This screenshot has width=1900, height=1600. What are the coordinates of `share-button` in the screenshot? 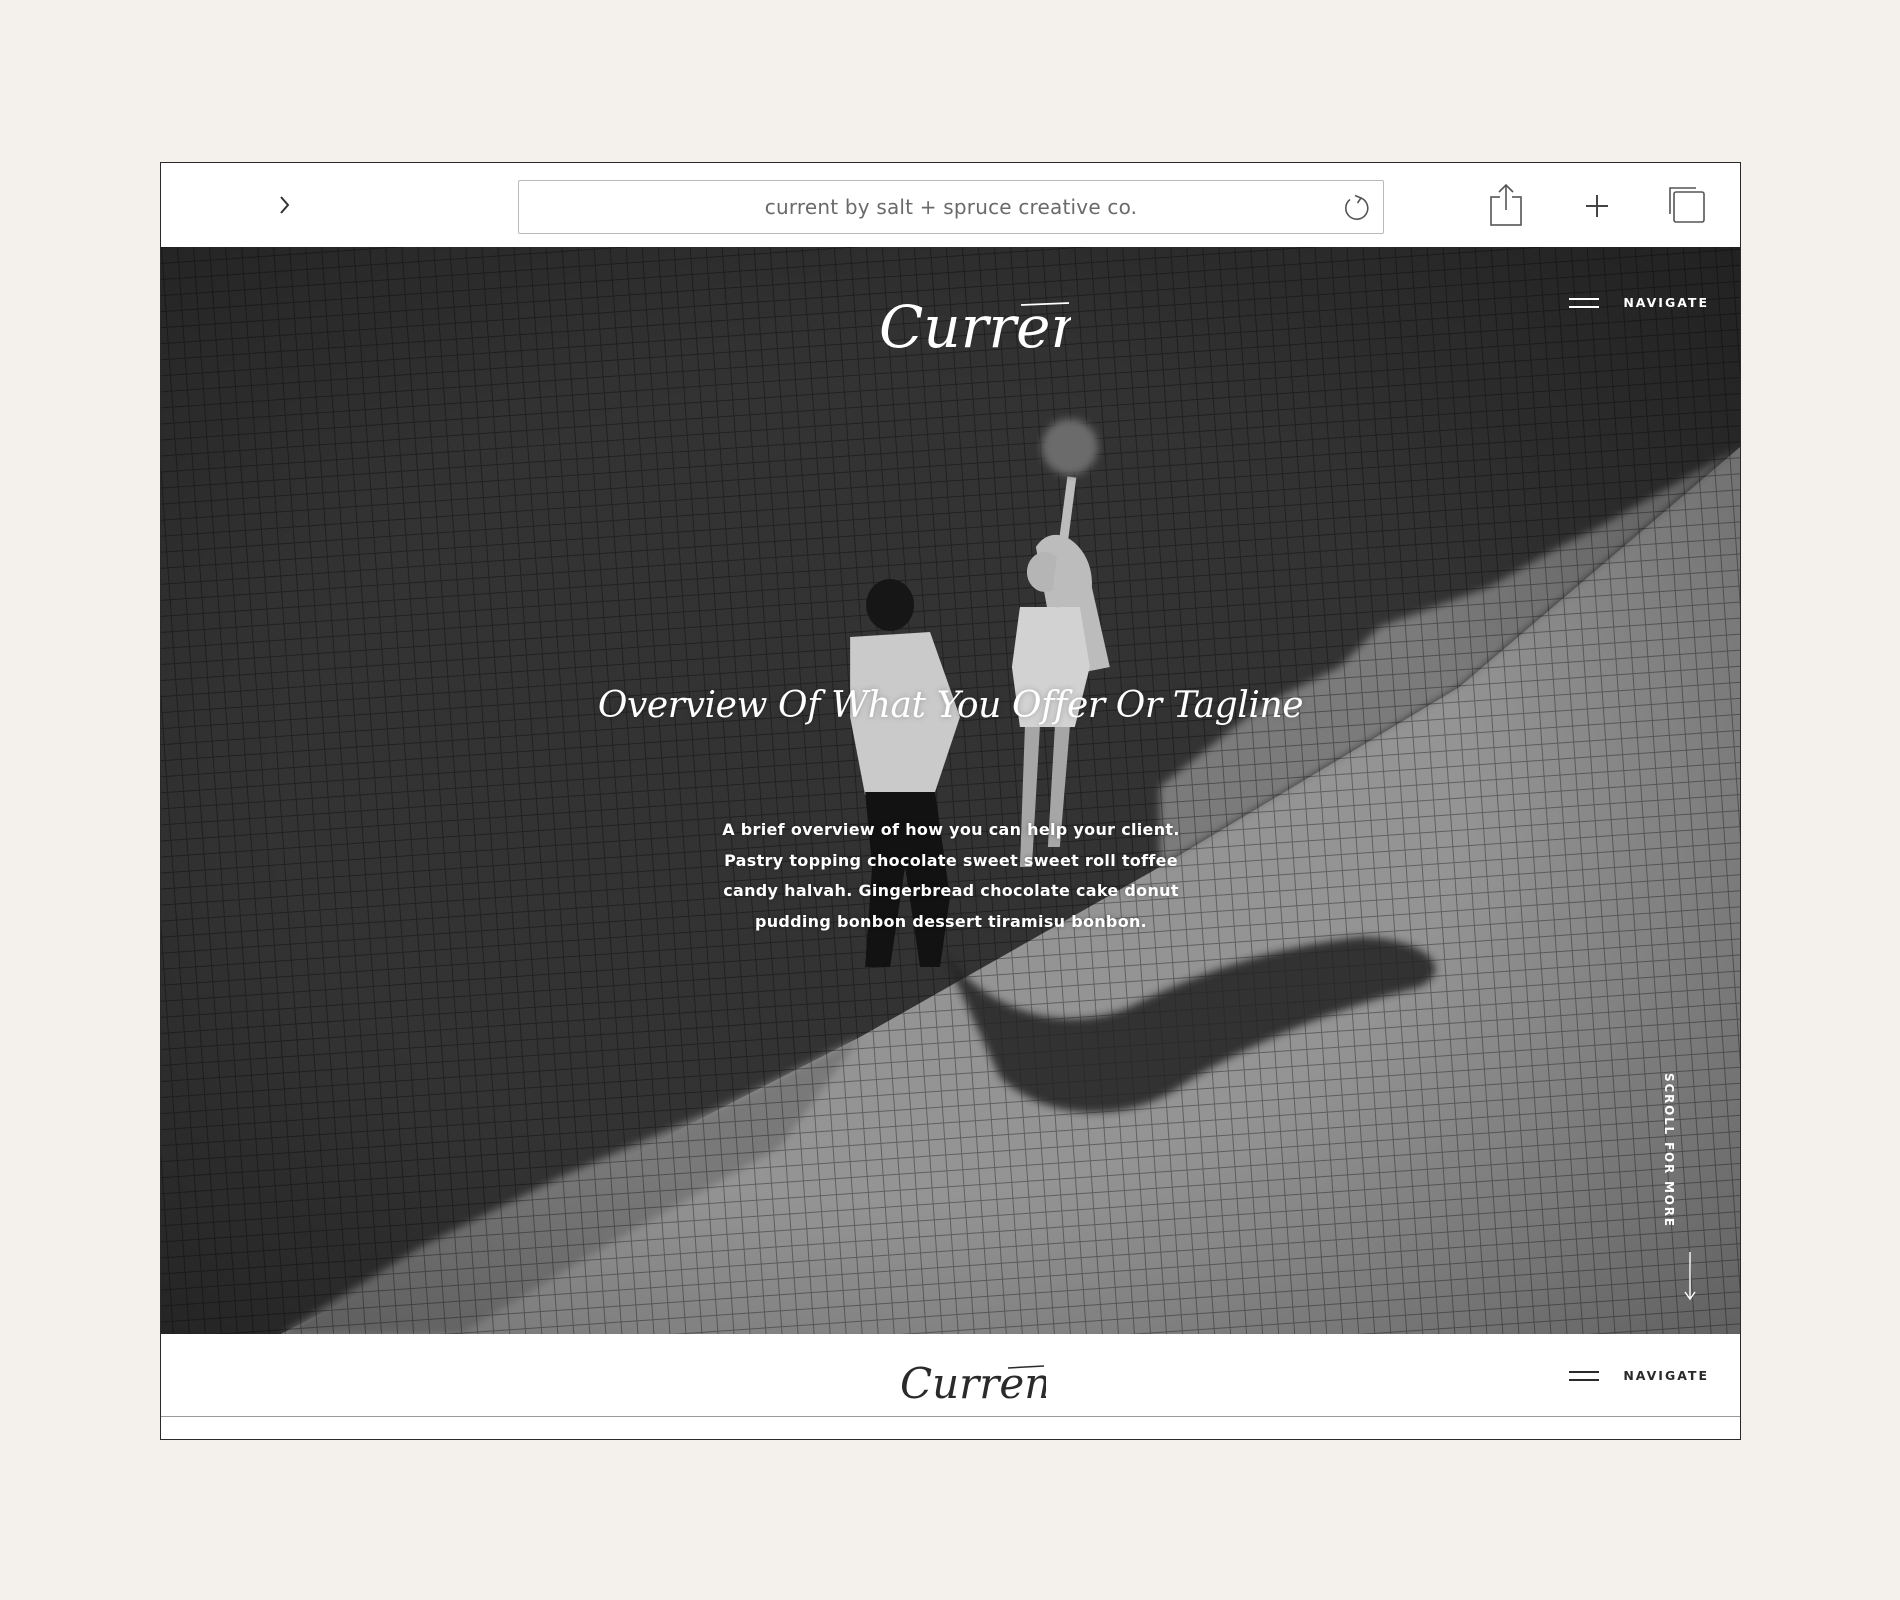 It's located at (1506, 205).